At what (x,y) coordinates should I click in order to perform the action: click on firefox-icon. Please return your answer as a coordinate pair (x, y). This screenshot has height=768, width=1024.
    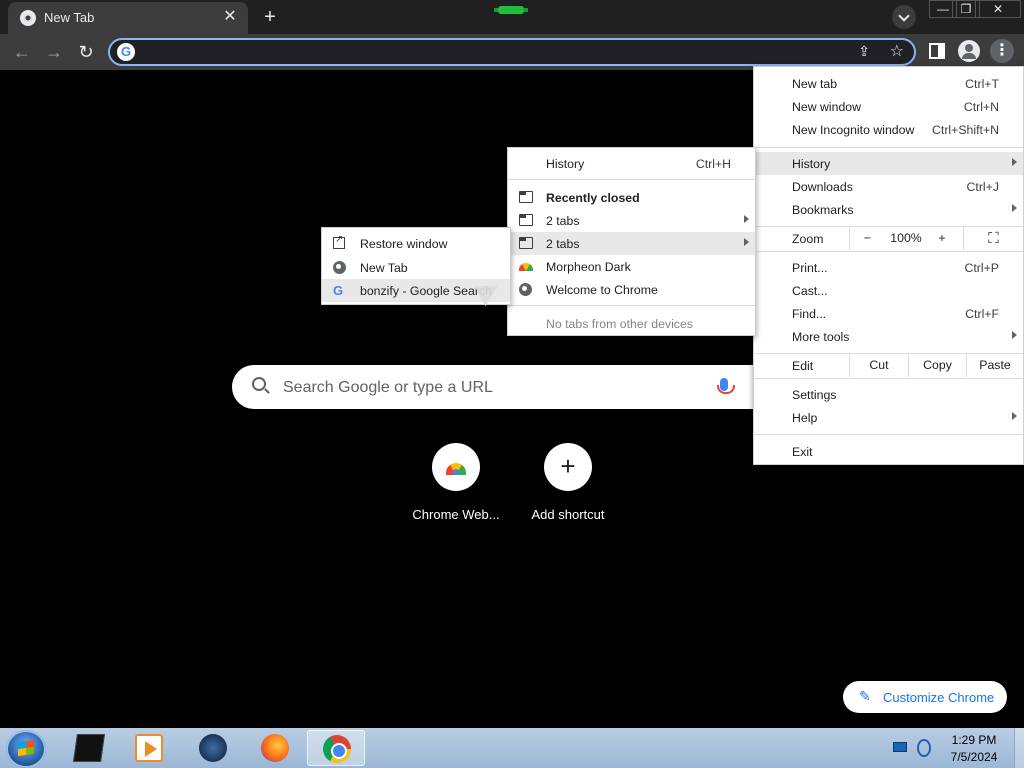
    Looking at the image, I should click on (275, 748).